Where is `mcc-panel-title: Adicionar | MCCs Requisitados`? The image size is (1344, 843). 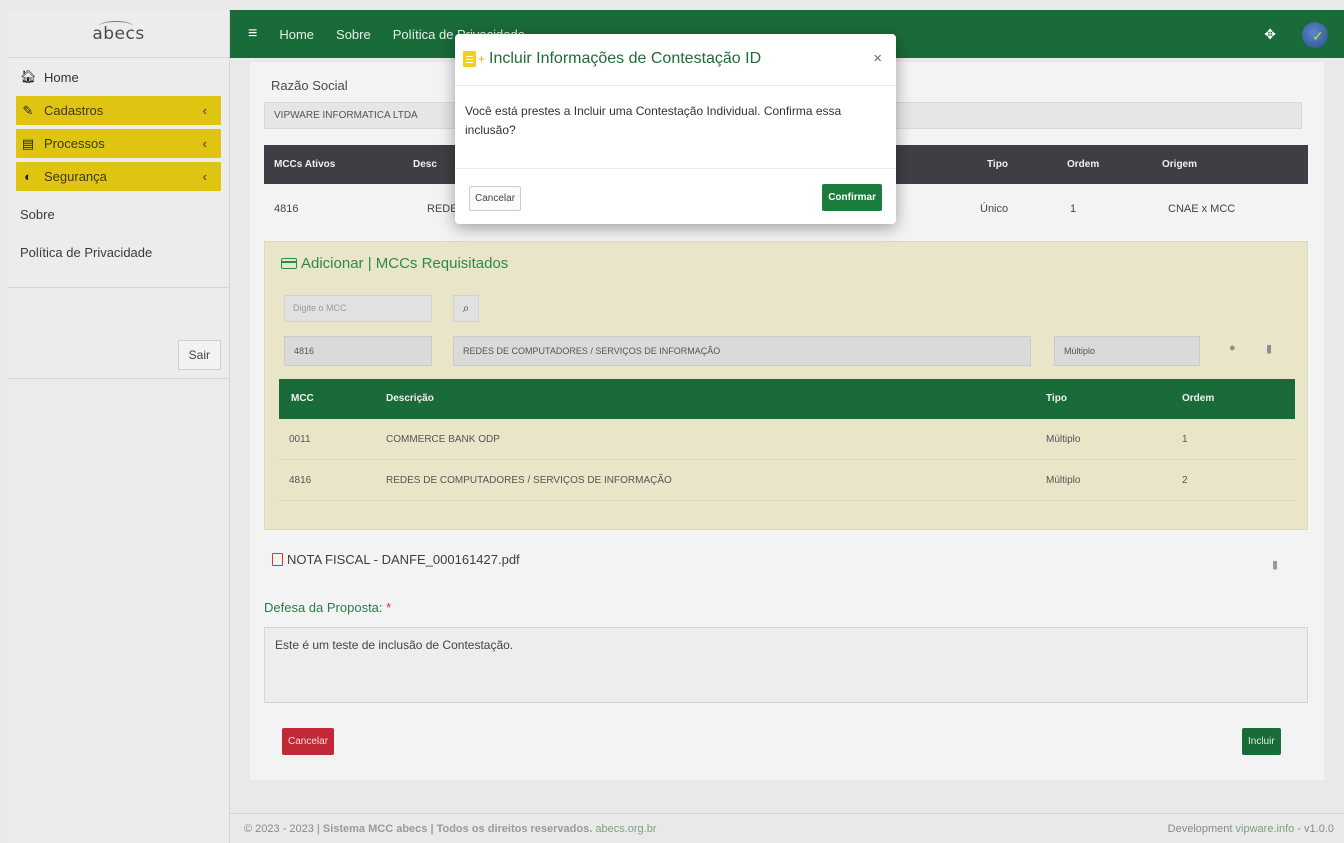
mcc-panel-title: Adicionar | MCCs Requisitados is located at coordinates (394, 263).